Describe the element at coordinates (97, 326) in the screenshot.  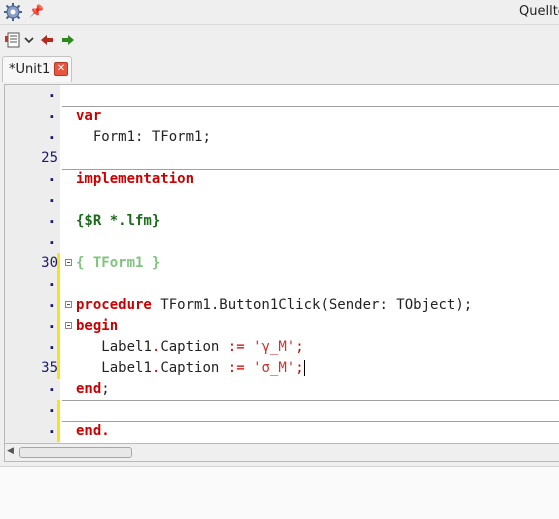
I see `keyword-begin: begin` at that location.